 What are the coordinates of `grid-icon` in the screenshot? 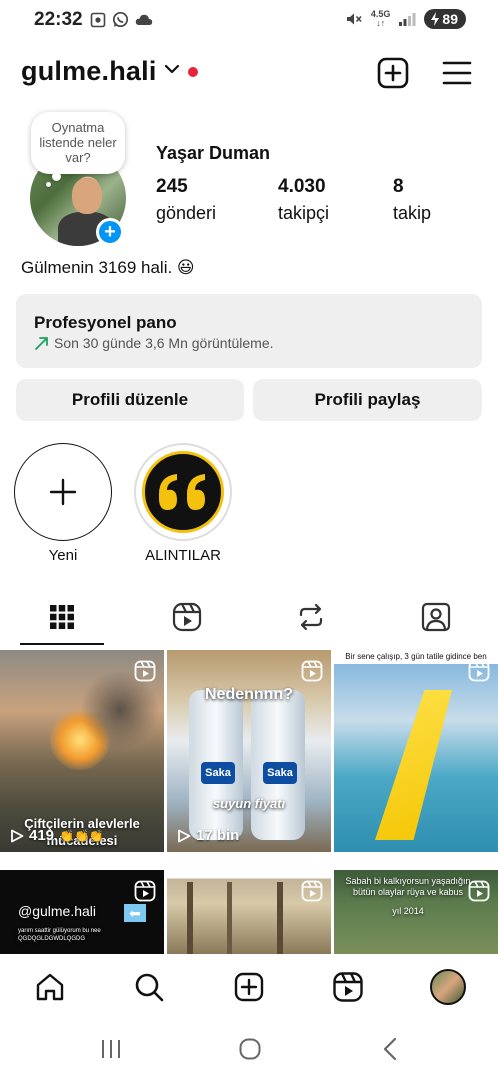 It's located at (62, 617).